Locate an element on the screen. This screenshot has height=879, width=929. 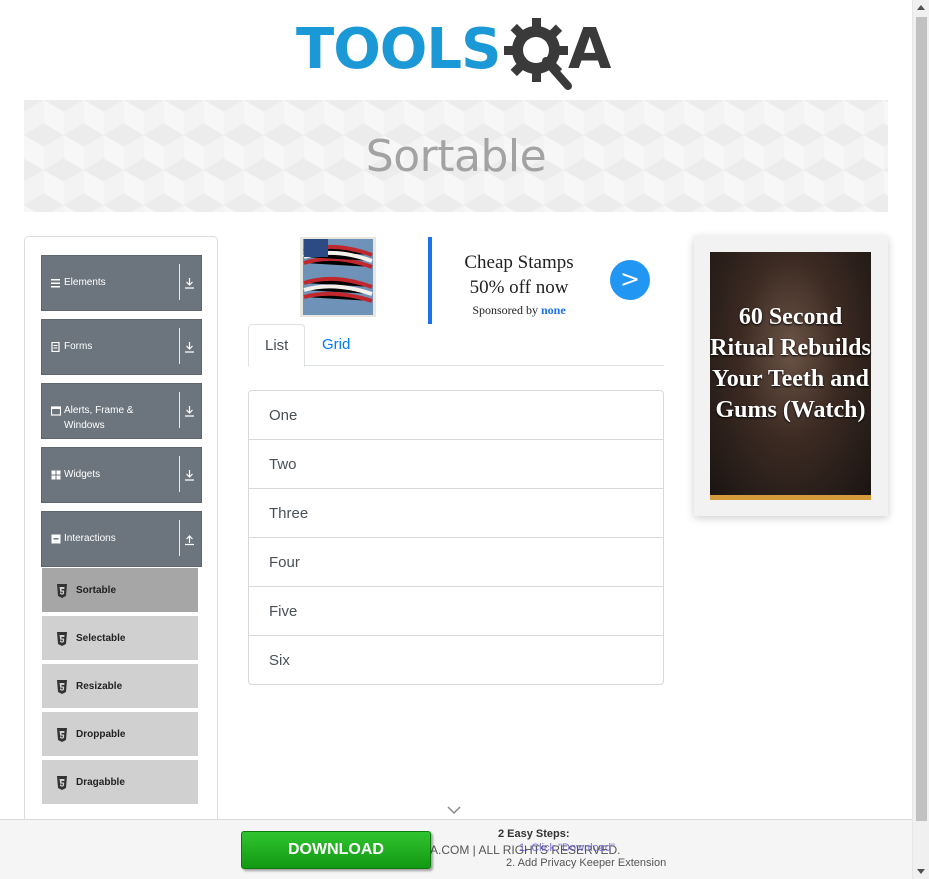
sidebar-group-label: Interactions is located at coordinates (90, 538).